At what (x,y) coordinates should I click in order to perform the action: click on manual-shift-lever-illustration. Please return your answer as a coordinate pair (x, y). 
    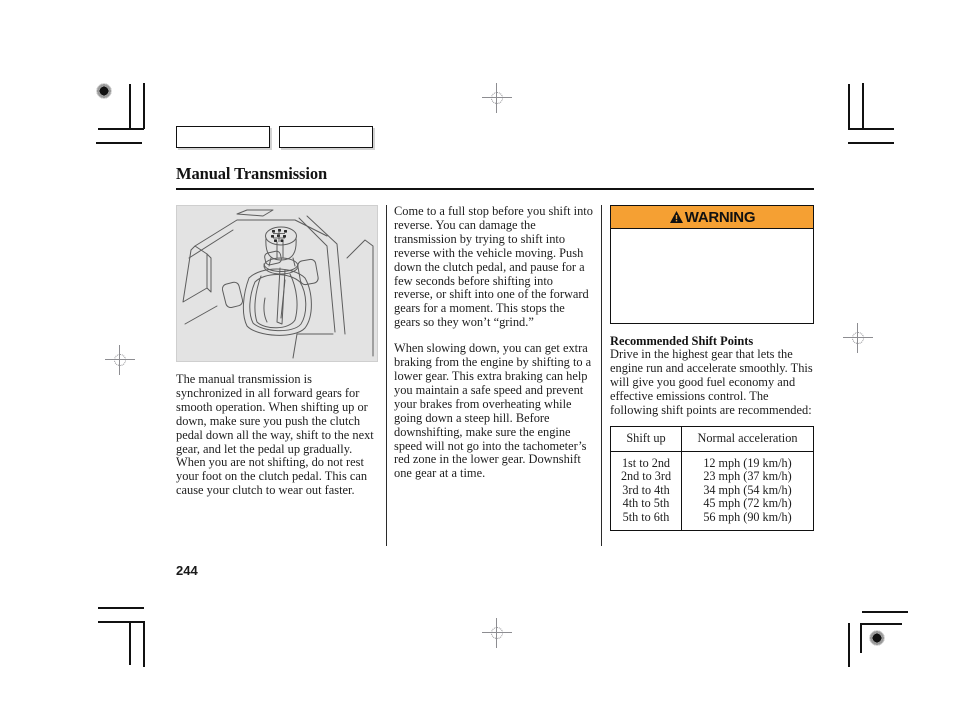
    Looking at the image, I should click on (277, 283).